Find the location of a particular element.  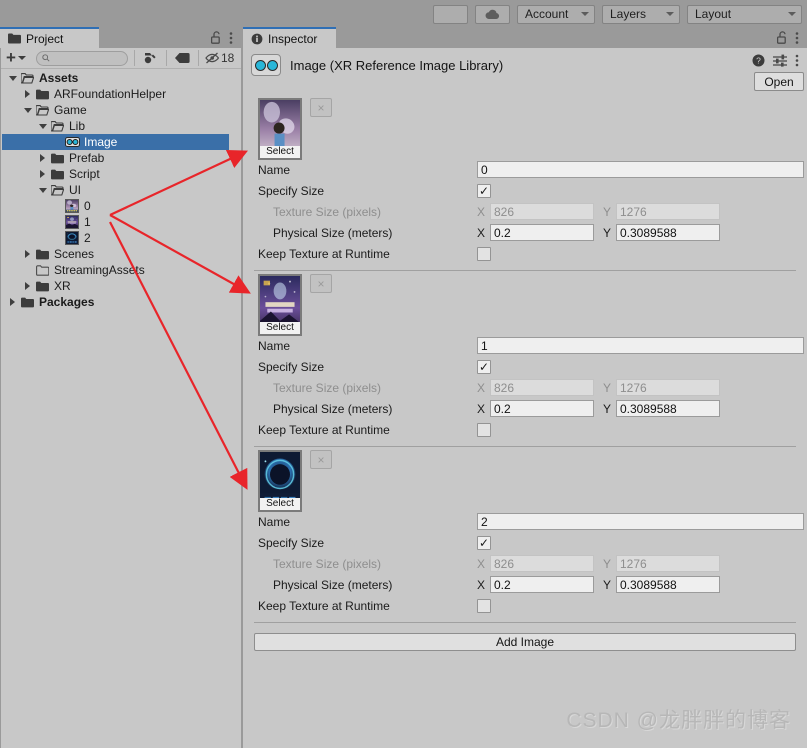

entry-divider is located at coordinates (525, 622).